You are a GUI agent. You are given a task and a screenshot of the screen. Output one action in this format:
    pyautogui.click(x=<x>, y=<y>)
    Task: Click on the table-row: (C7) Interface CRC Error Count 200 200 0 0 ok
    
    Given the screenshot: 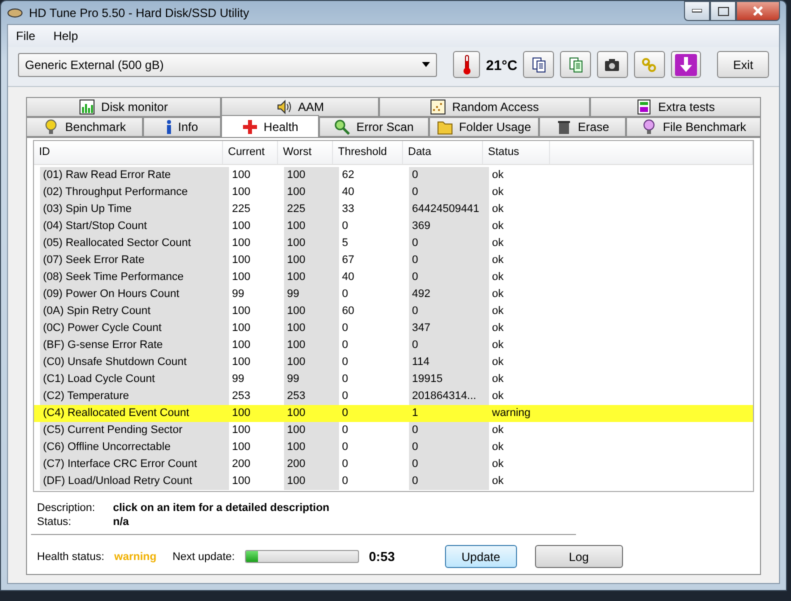 What is the action you would take?
    pyautogui.click(x=393, y=464)
    